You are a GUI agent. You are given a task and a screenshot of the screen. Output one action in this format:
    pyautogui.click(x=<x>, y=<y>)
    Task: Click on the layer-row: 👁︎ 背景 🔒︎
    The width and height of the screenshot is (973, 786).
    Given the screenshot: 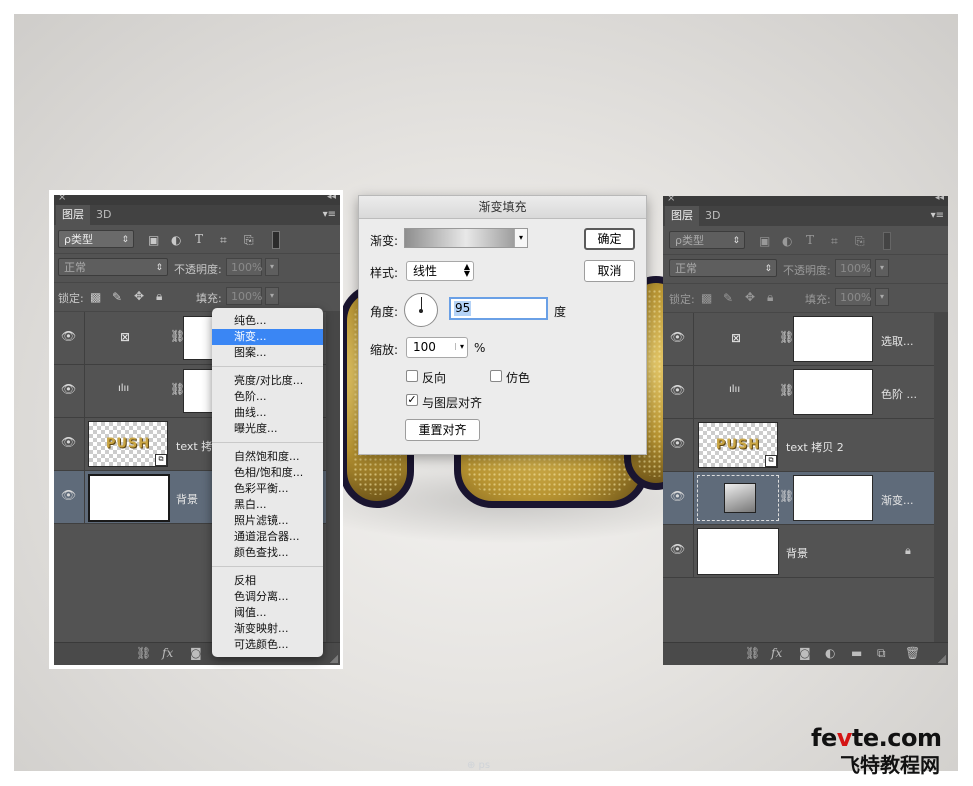 What is the action you would take?
    pyautogui.click(x=798, y=551)
    